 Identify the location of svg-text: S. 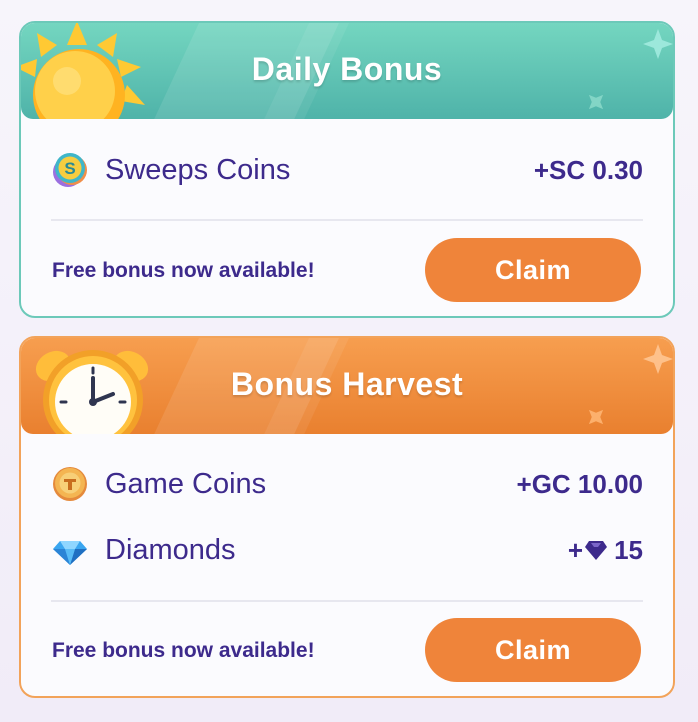
(69, 168).